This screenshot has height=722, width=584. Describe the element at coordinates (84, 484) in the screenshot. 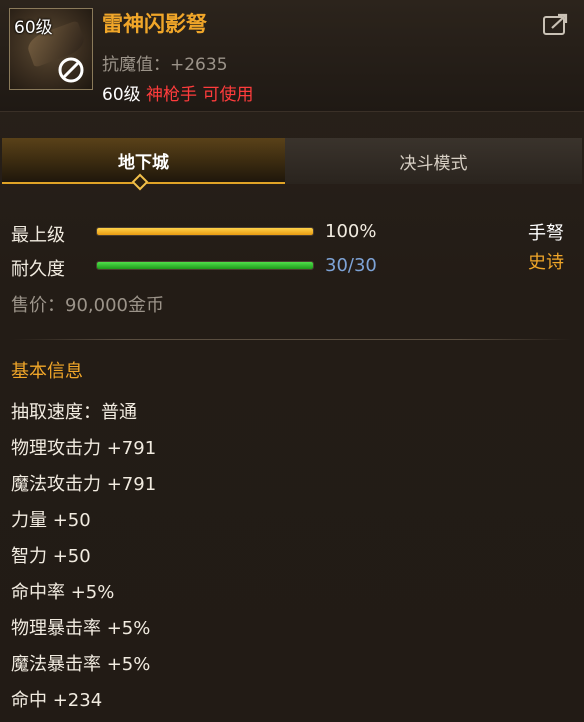

I see `attribute-line: 魔法攻击力 +791` at that location.